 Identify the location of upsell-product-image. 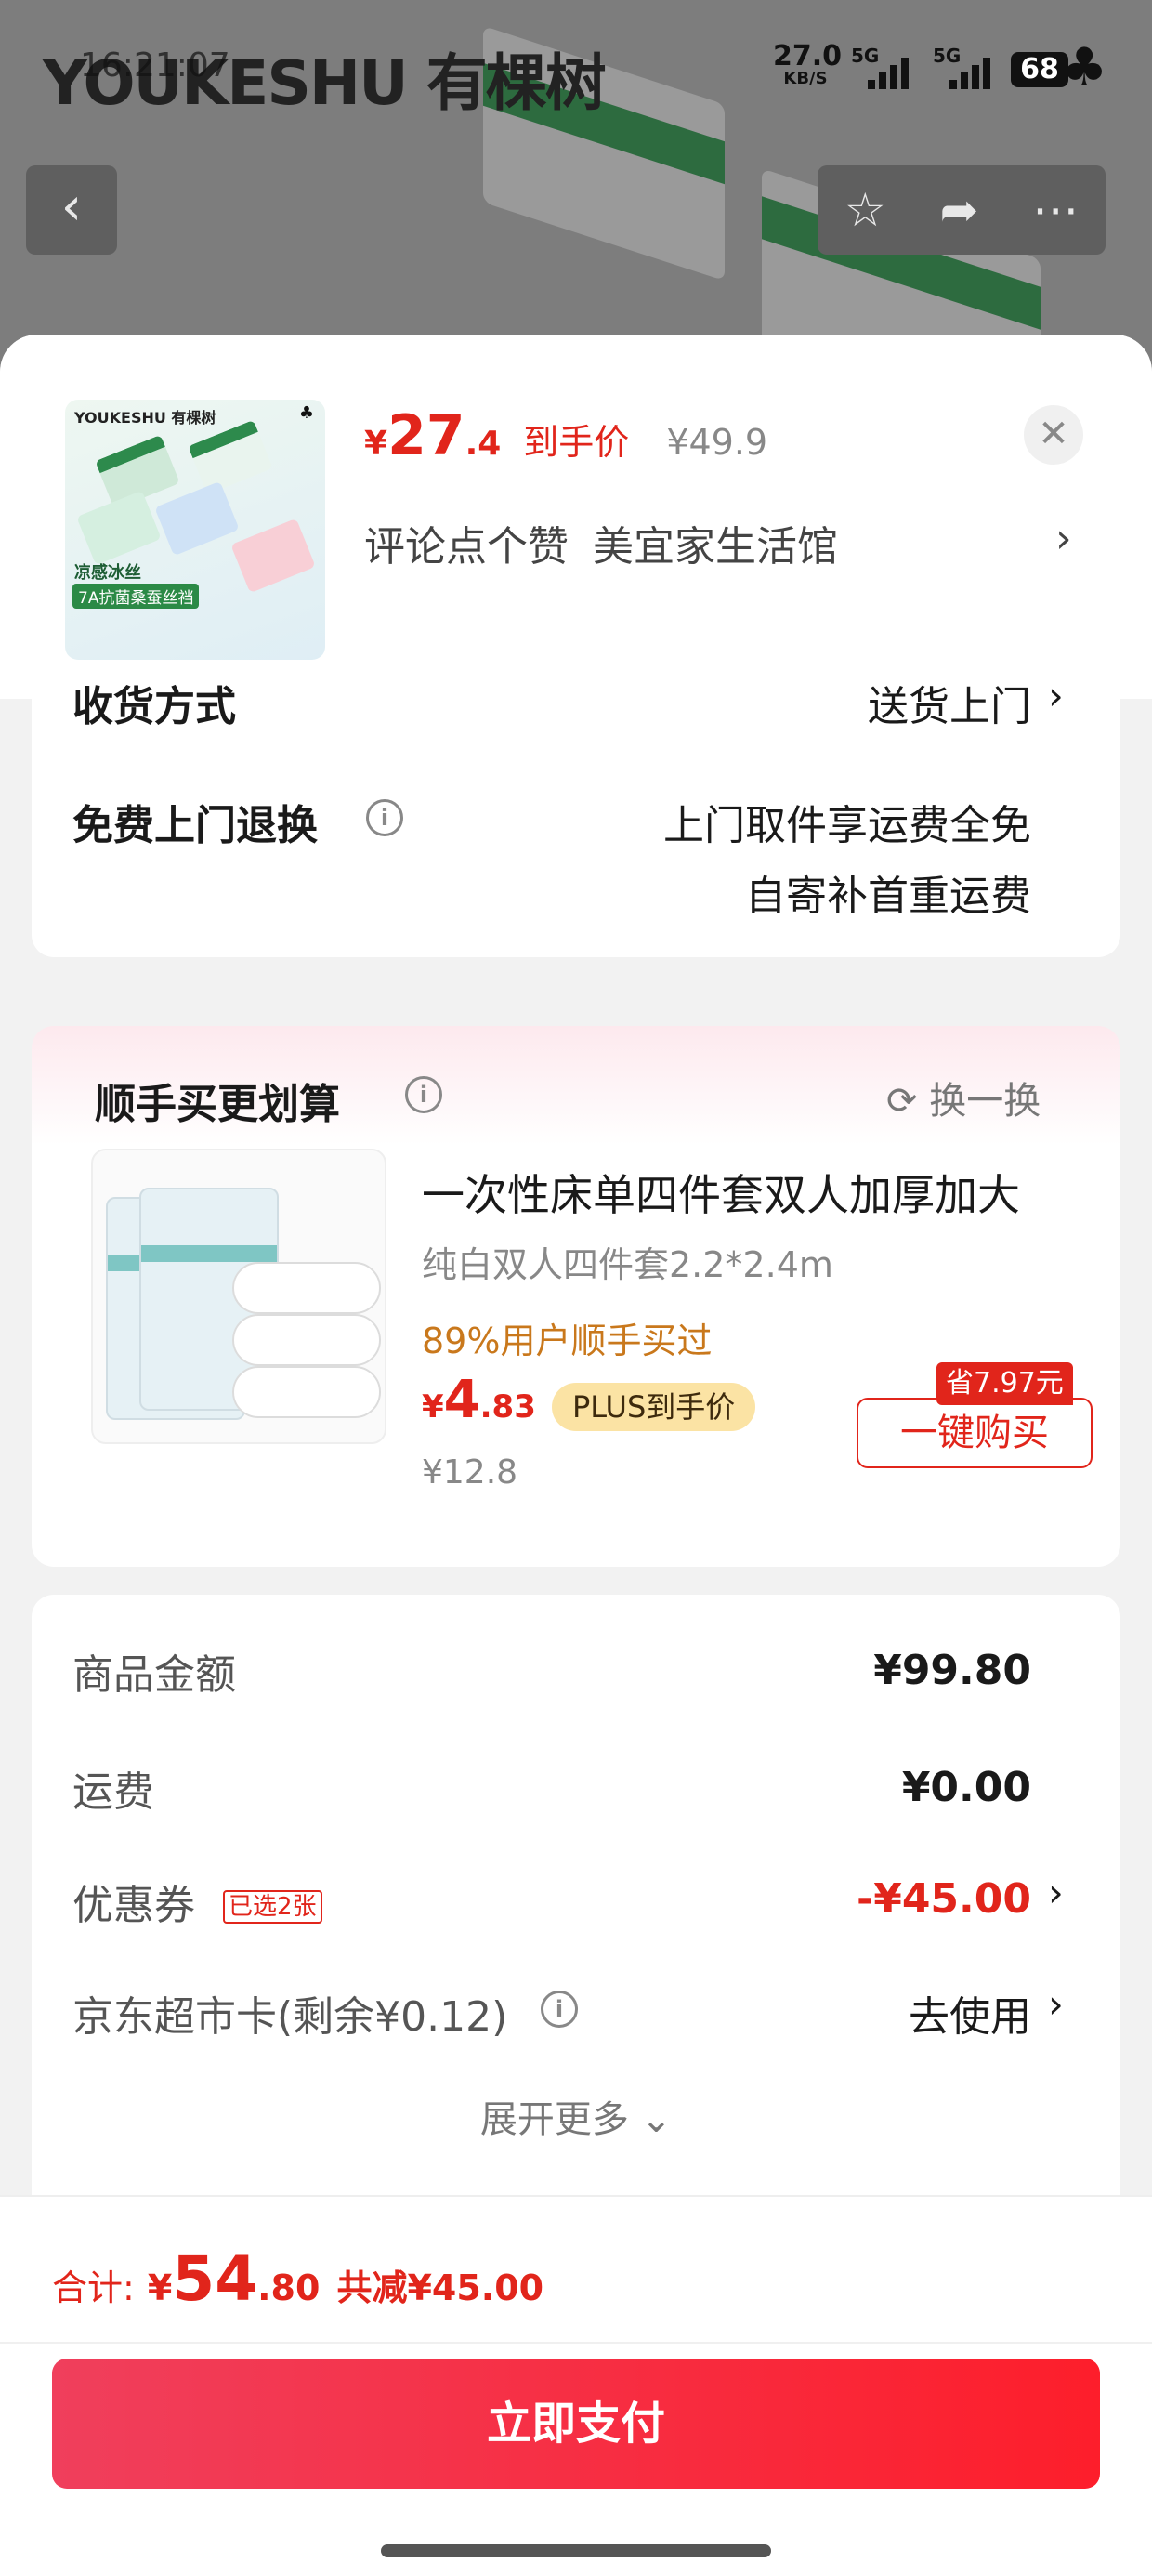
(238, 1296).